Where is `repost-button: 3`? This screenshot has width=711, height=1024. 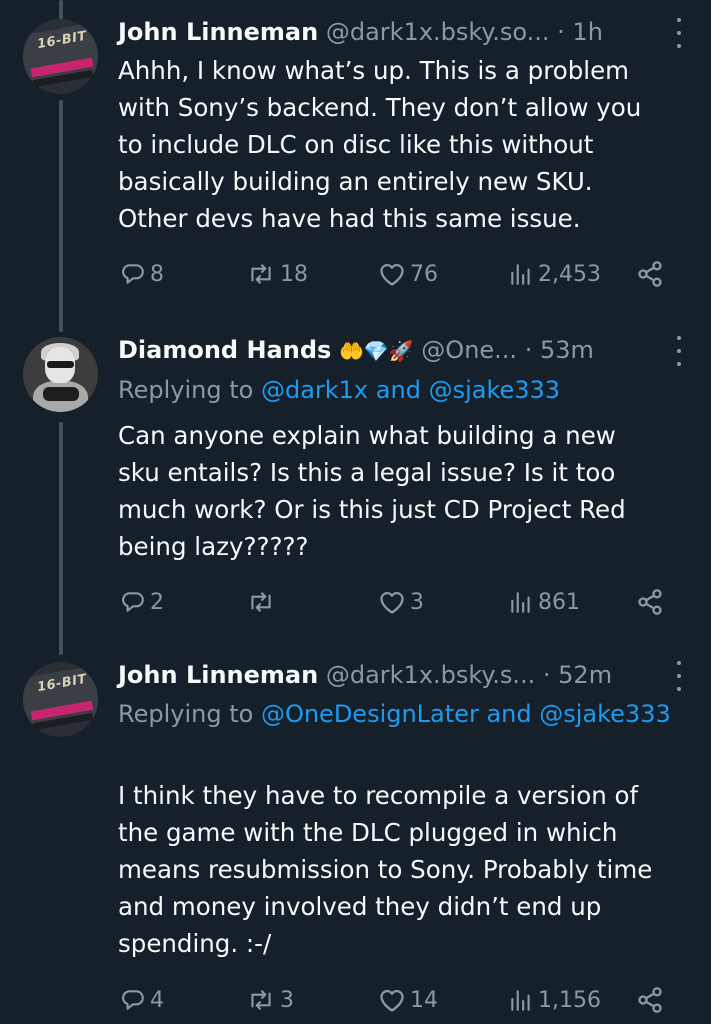
repost-button: 3 is located at coordinates (270, 1000).